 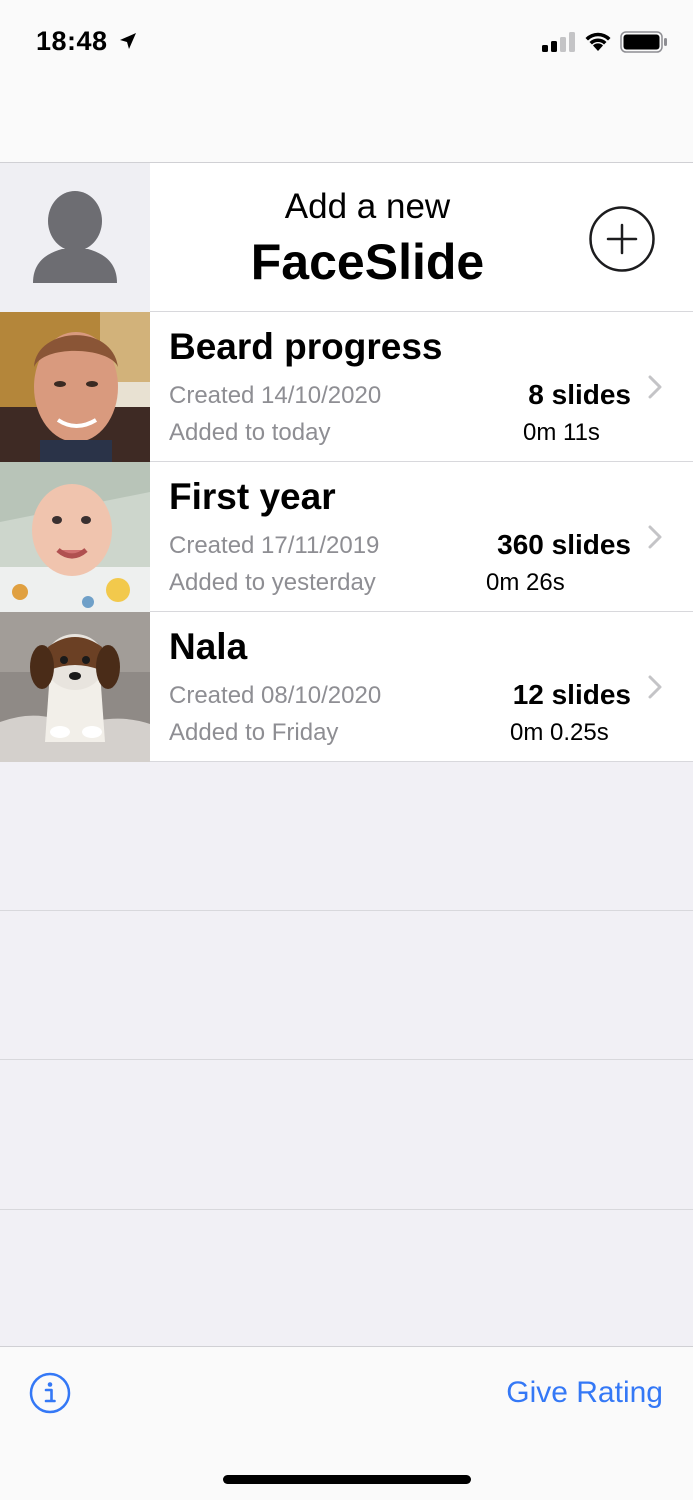 I want to click on cellular-signal-icon, so click(x=558, y=42).